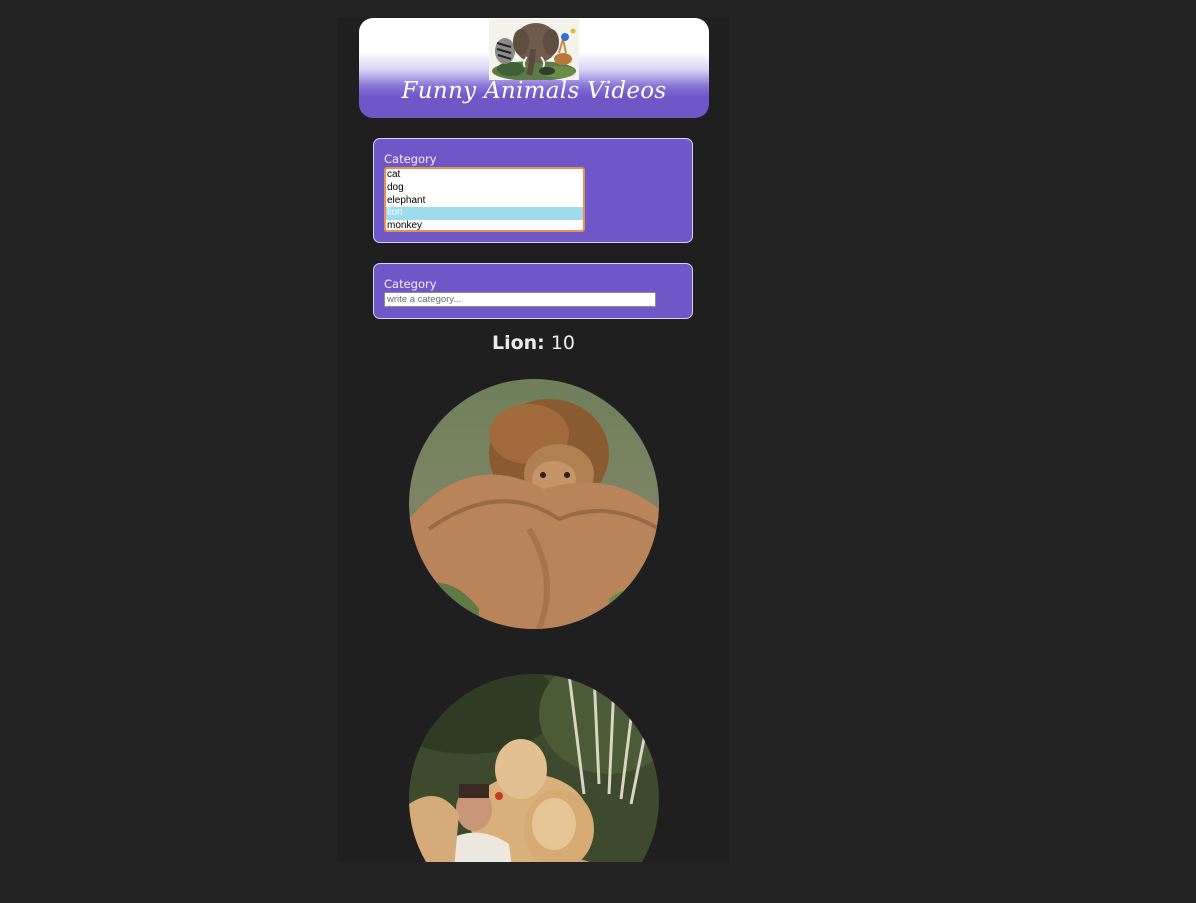 The width and height of the screenshot is (1196, 903). I want to click on category-option-dog: dog, so click(484, 188).